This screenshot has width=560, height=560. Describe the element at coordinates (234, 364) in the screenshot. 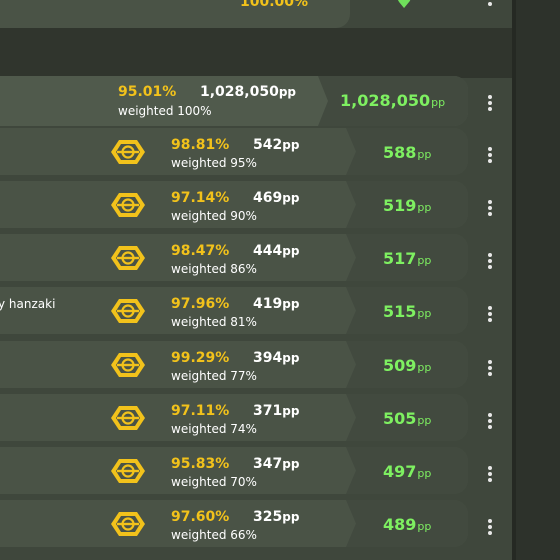

I see `score-row: 99.29% 394pp weighted 77% 509pp` at that location.